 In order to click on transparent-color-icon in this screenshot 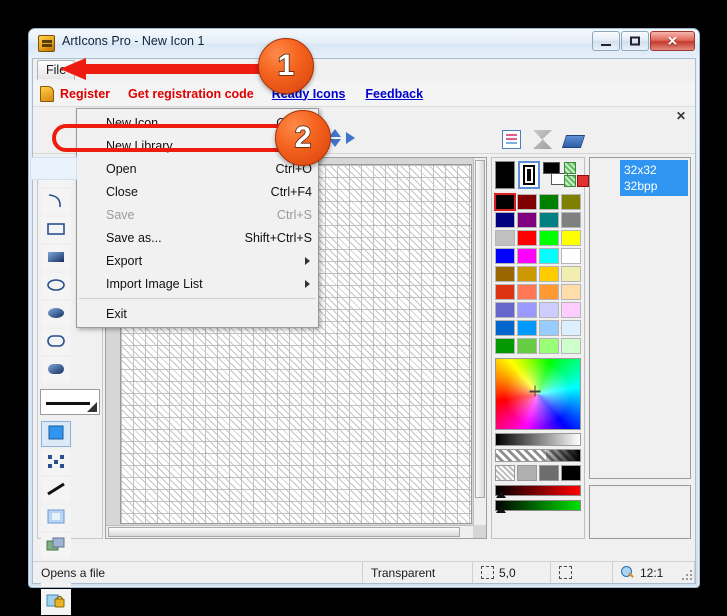, I will do `click(576, 175)`.